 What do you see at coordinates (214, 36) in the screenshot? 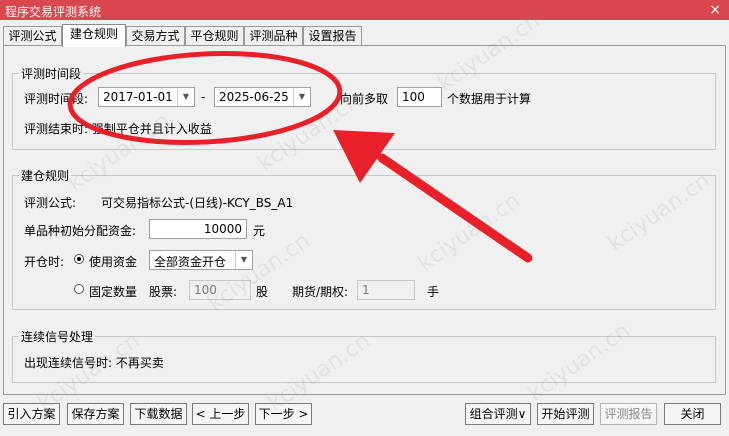
I see `tab-close-rules: 平仓规则` at bounding box center [214, 36].